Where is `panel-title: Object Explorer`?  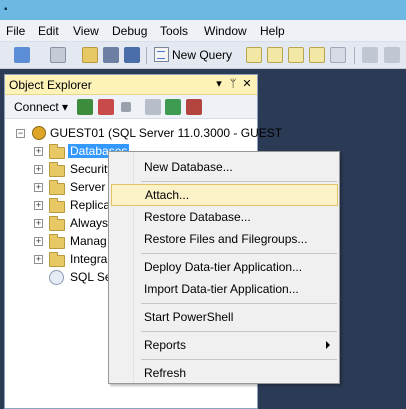 panel-title: Object Explorer is located at coordinates (50, 85).